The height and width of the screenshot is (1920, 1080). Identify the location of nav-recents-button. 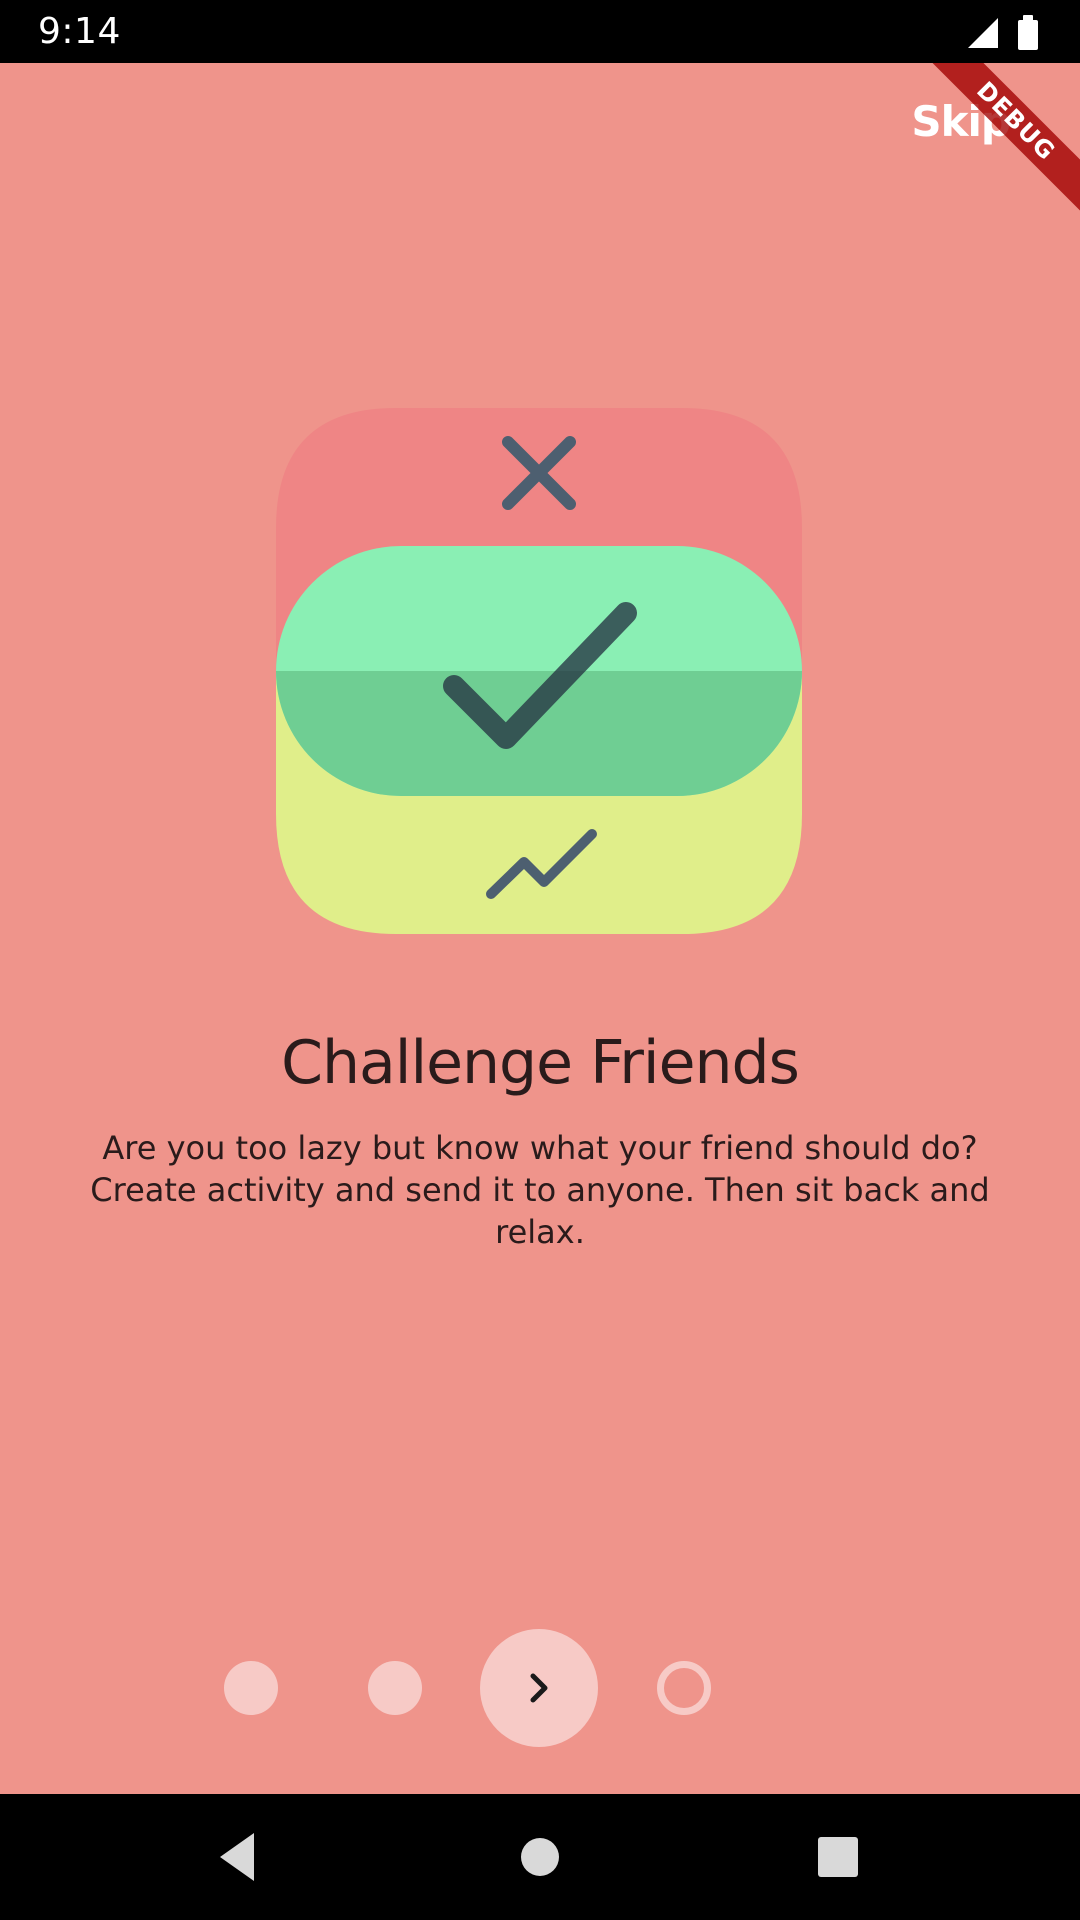
(838, 1857).